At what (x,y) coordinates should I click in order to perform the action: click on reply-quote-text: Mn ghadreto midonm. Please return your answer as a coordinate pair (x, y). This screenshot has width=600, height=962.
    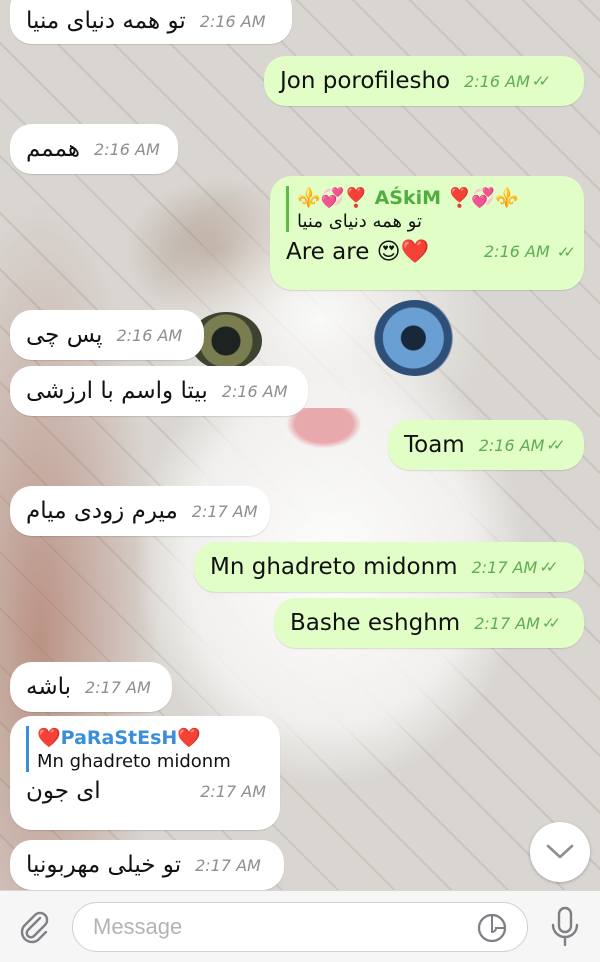
    Looking at the image, I should click on (134, 761).